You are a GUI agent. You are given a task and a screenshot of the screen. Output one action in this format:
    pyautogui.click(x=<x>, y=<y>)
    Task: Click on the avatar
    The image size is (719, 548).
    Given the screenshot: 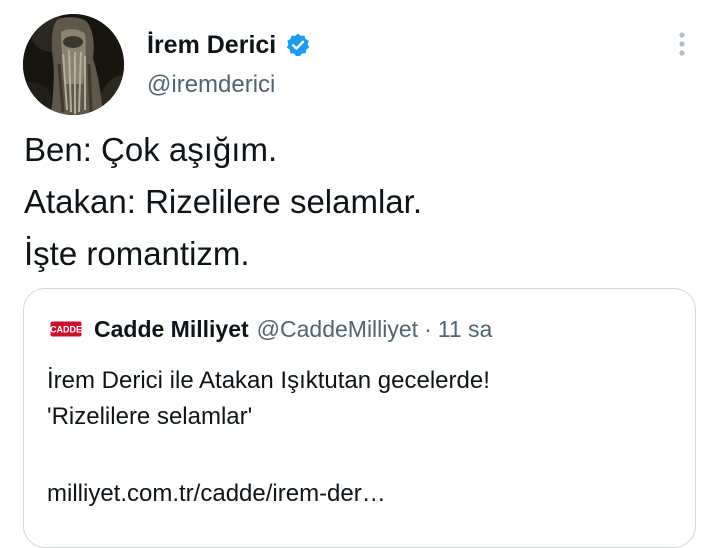 What is the action you would take?
    pyautogui.click(x=73, y=64)
    